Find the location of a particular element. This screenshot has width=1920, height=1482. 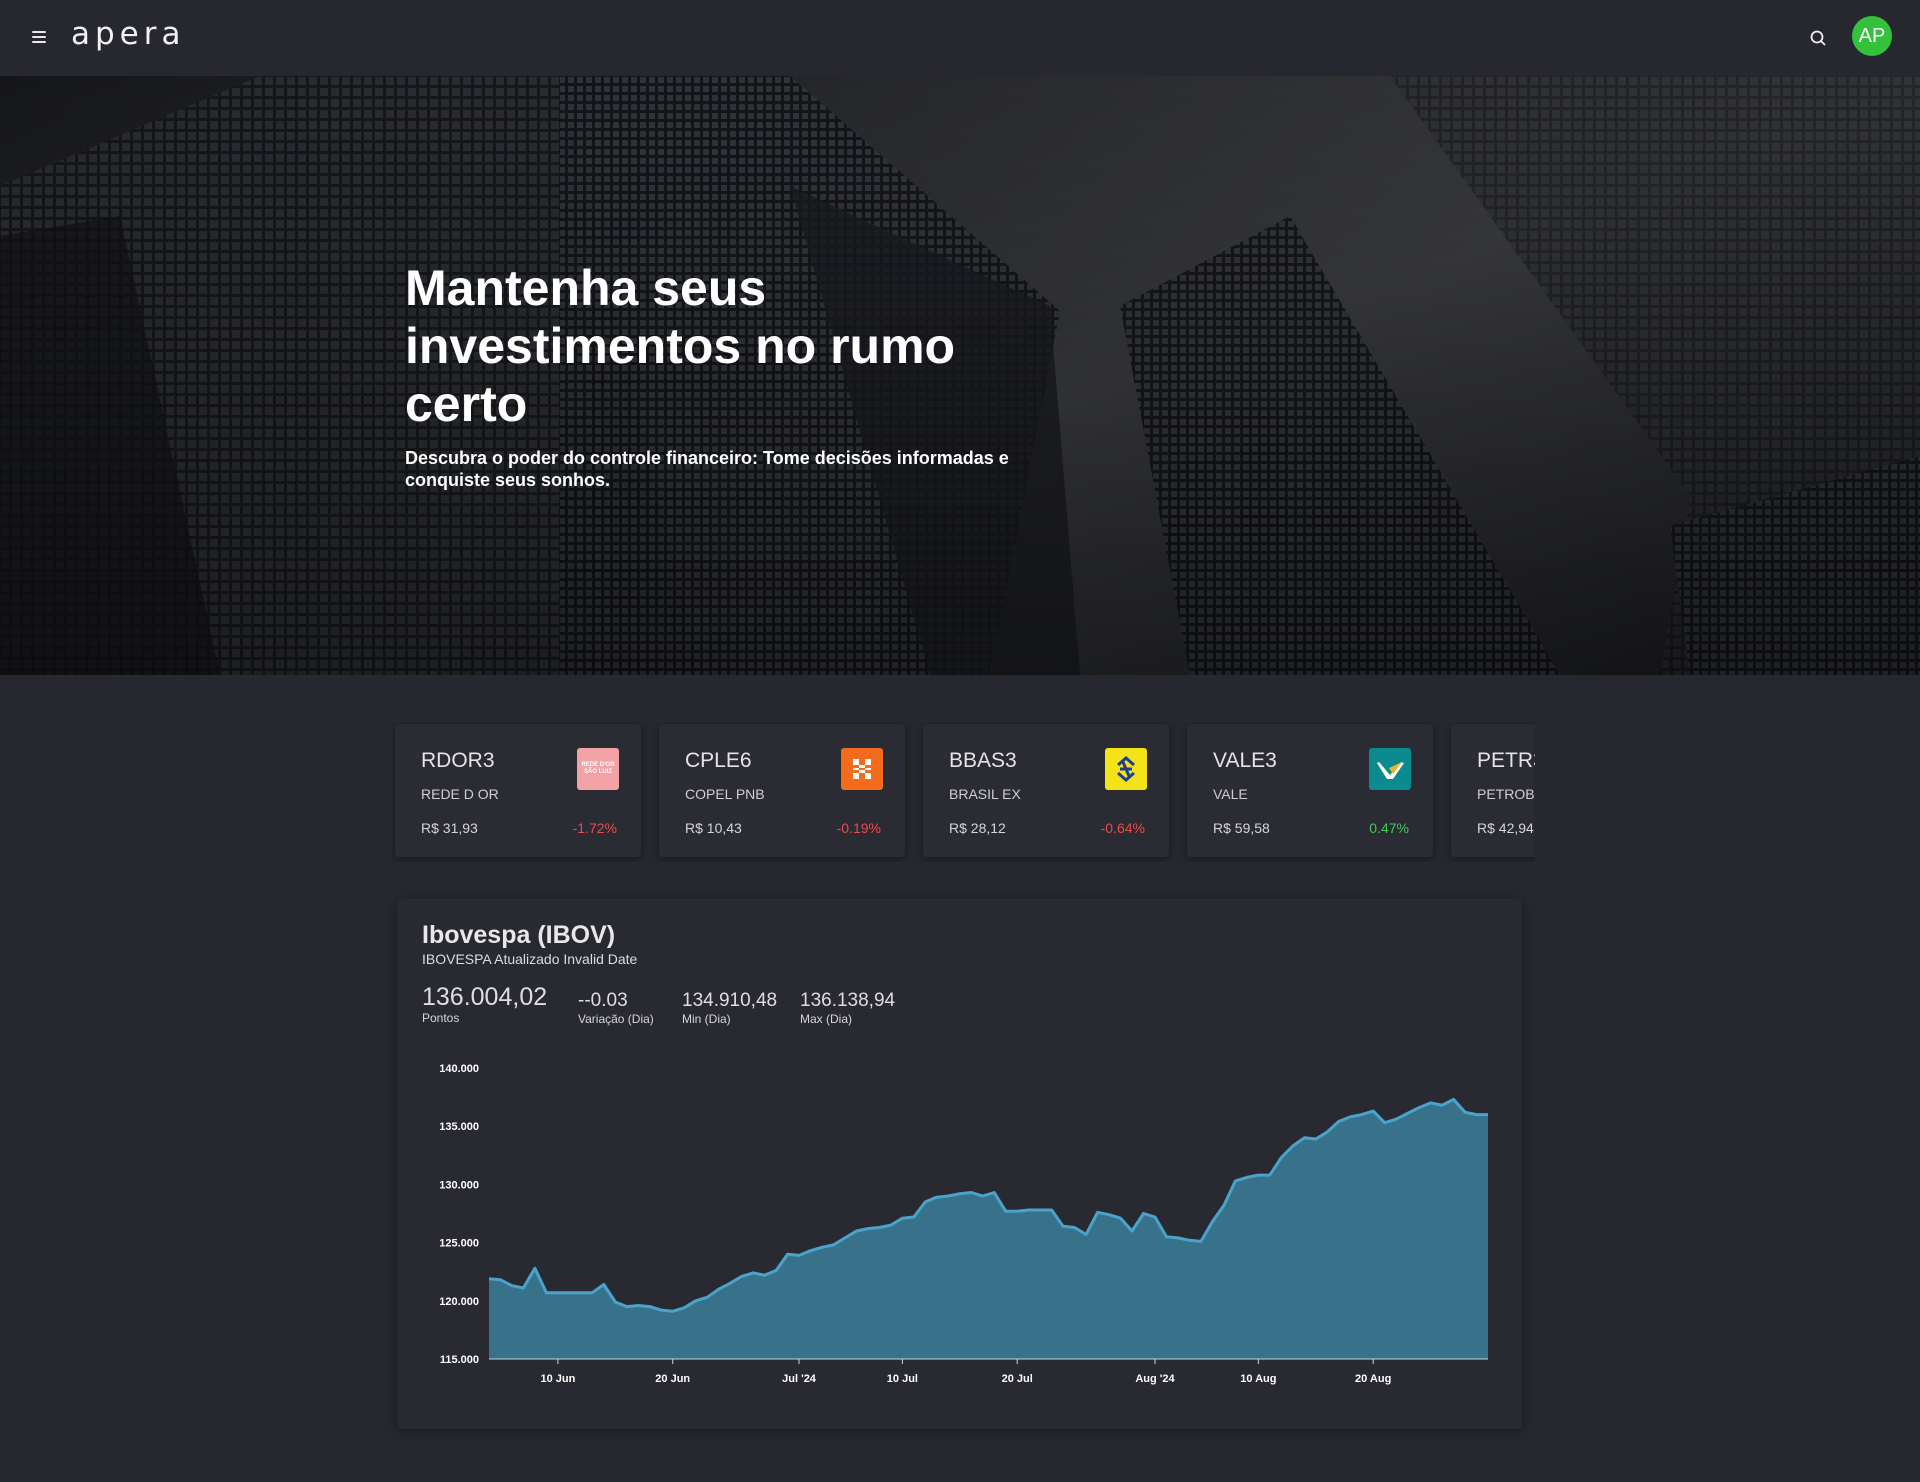

top-navigation-bar: apera AP is located at coordinates (960, 38).